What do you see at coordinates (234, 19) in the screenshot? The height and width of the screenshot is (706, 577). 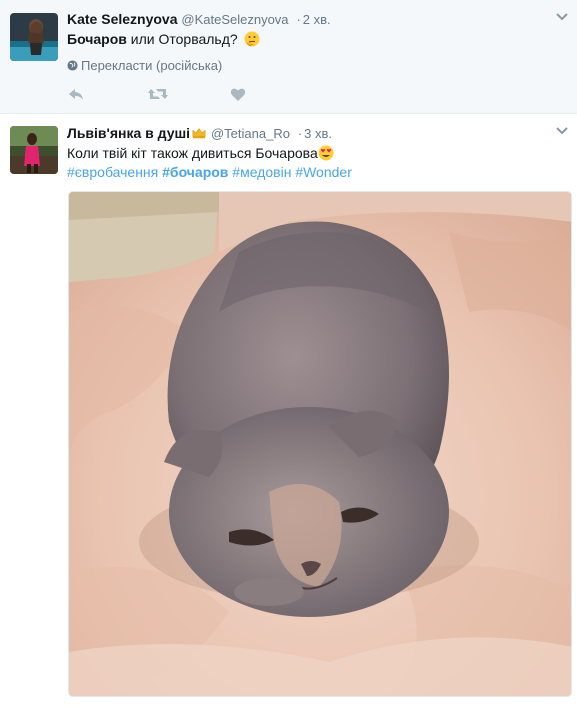 I see `screen-name: @KateSeleznyova` at bounding box center [234, 19].